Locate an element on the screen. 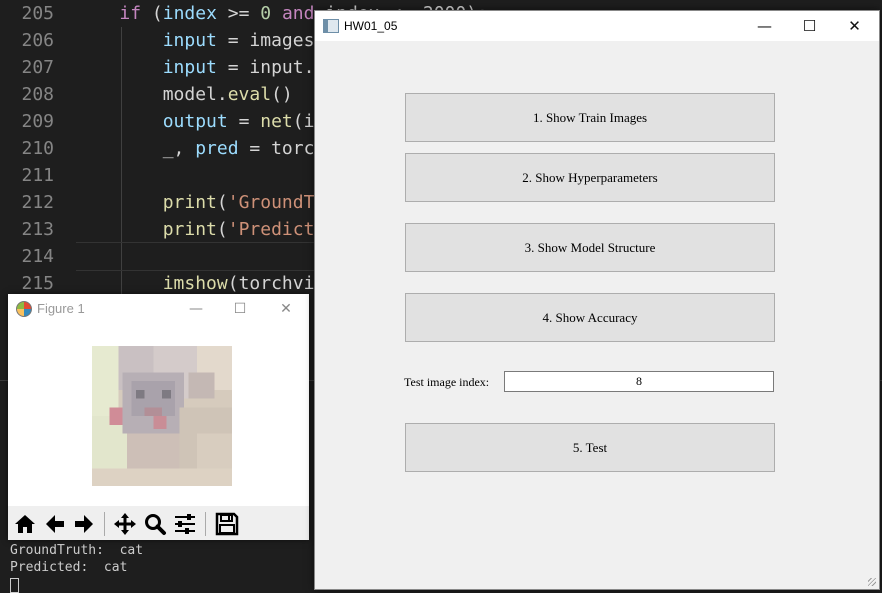 The width and height of the screenshot is (882, 593). test-image-index-input: 8 is located at coordinates (639, 381).